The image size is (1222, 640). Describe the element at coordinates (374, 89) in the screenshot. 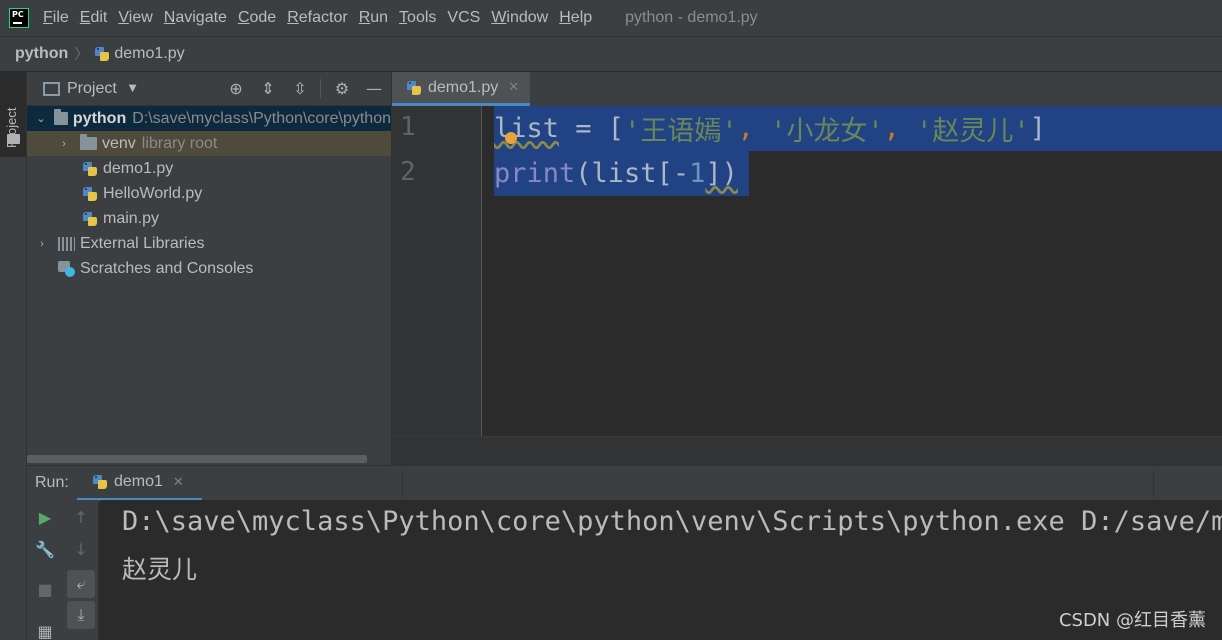

I see `hide-panel-icon: —` at that location.